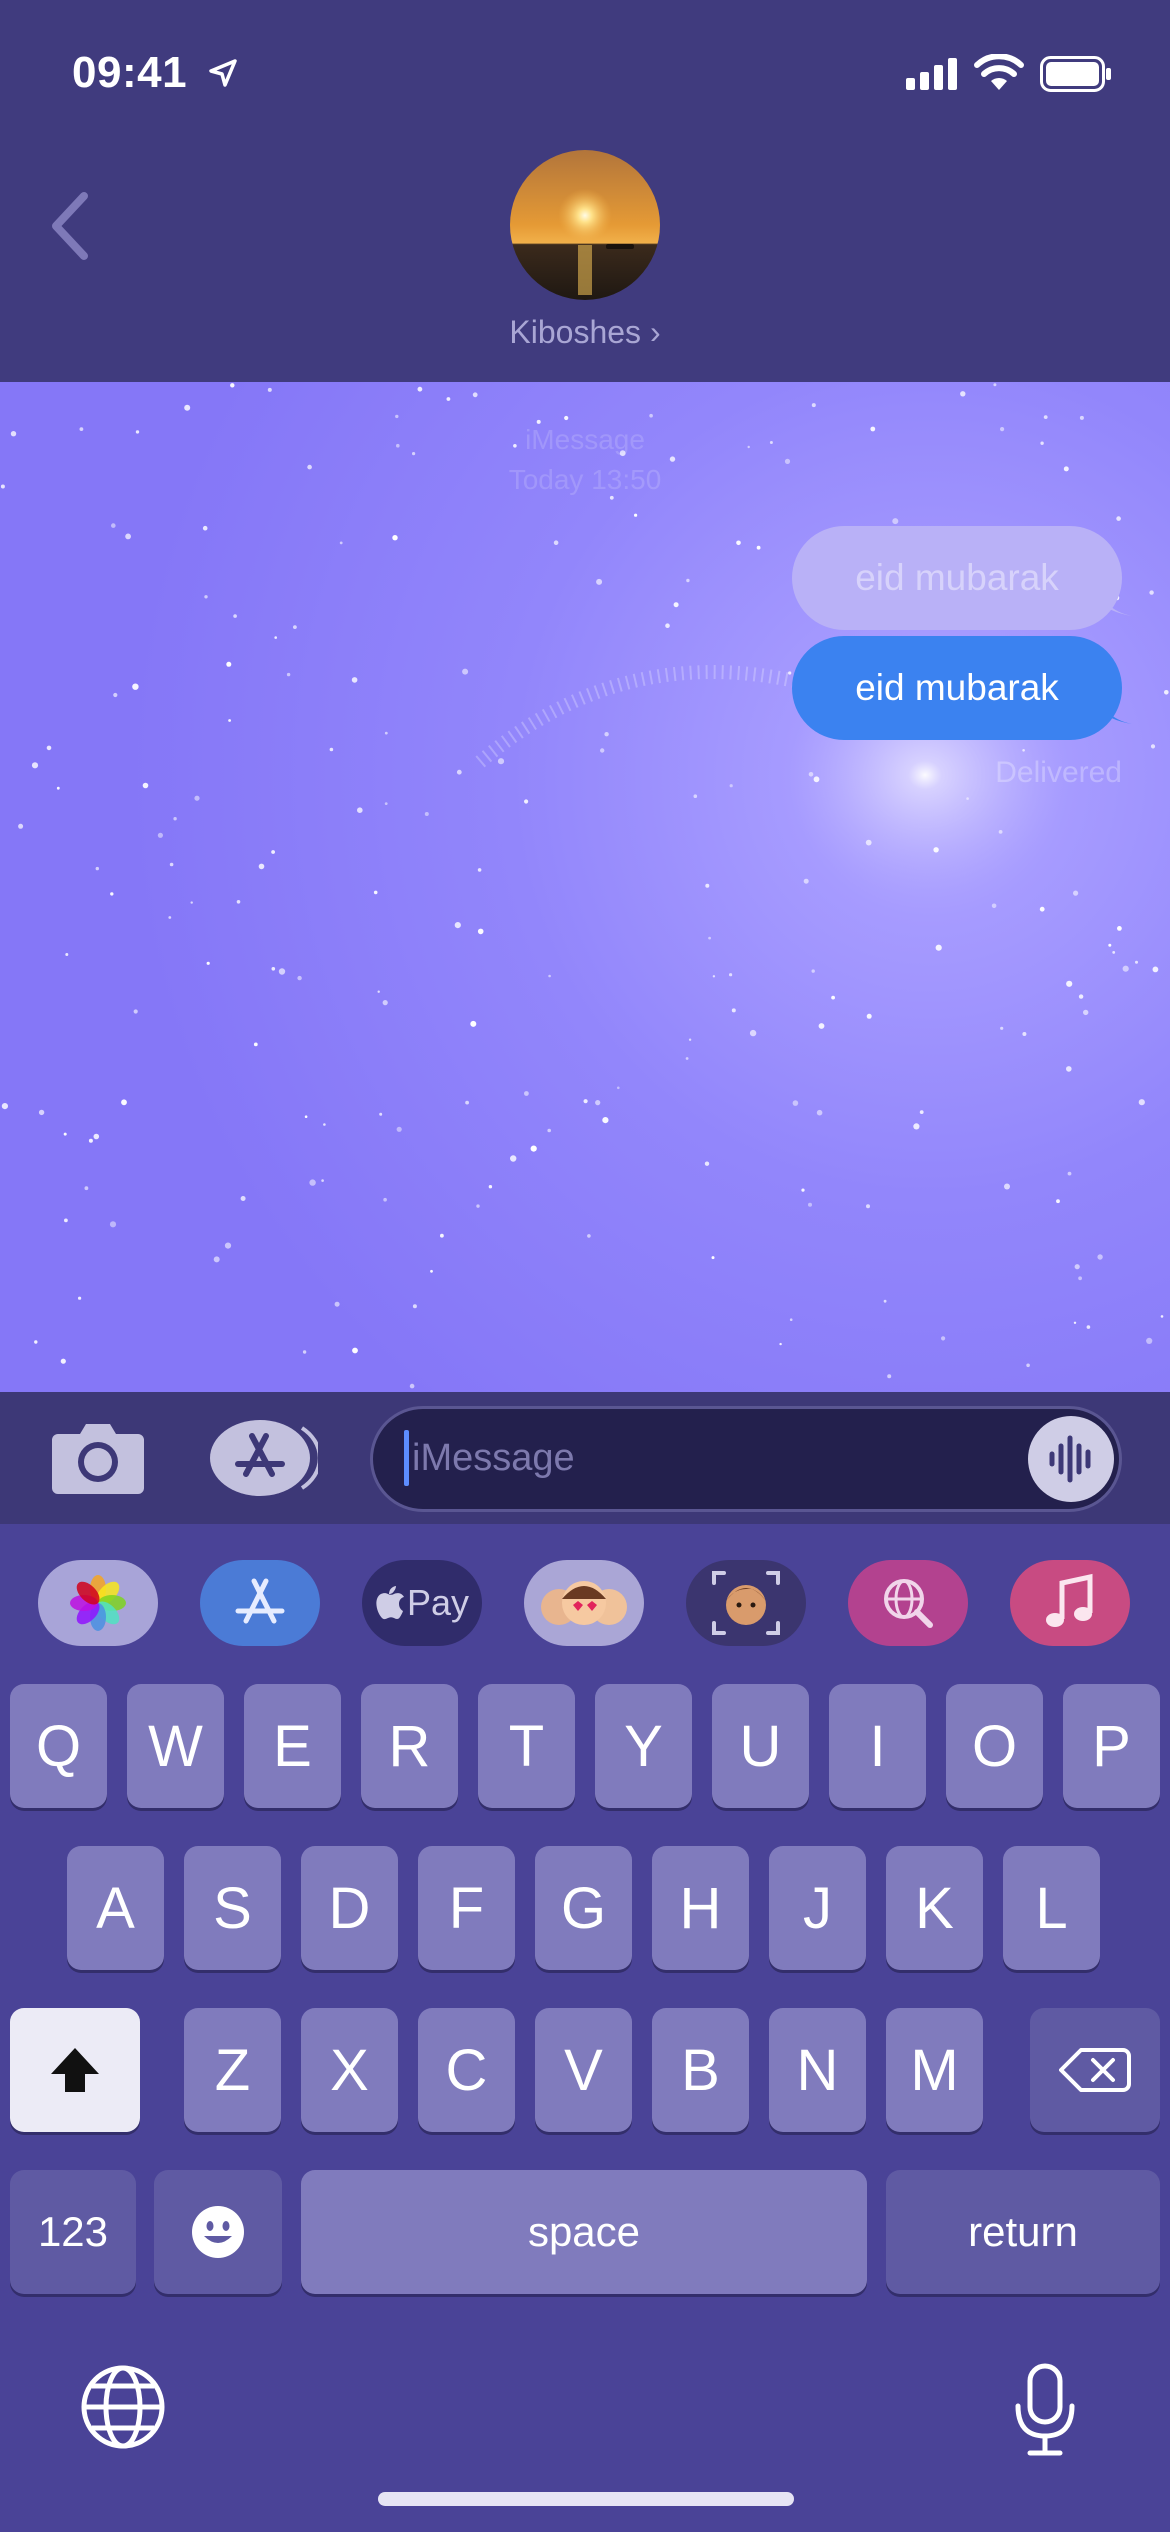 The image size is (1170, 2532). Describe the element at coordinates (584, 2232) in the screenshot. I see `space-key: space` at that location.